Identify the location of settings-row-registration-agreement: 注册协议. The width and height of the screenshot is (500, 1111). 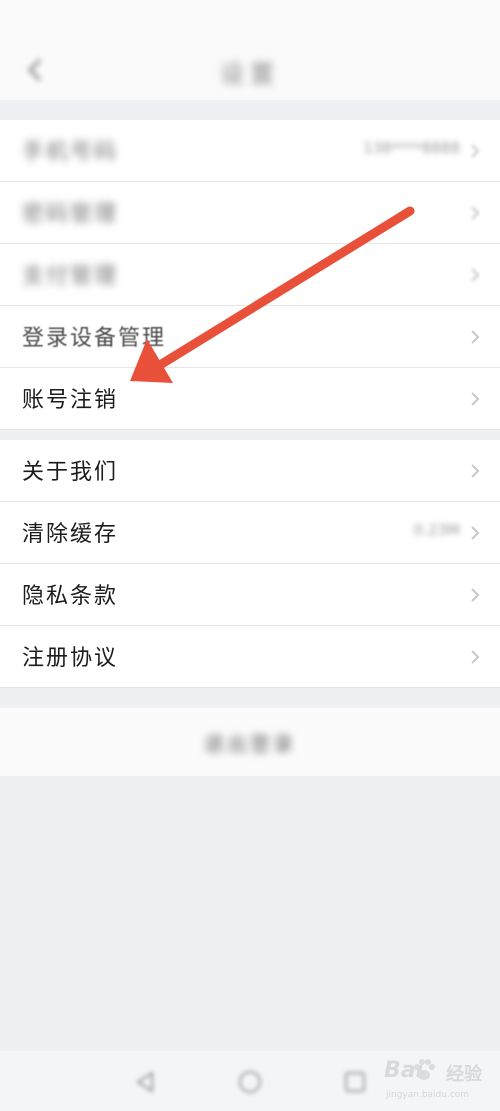
(250, 657).